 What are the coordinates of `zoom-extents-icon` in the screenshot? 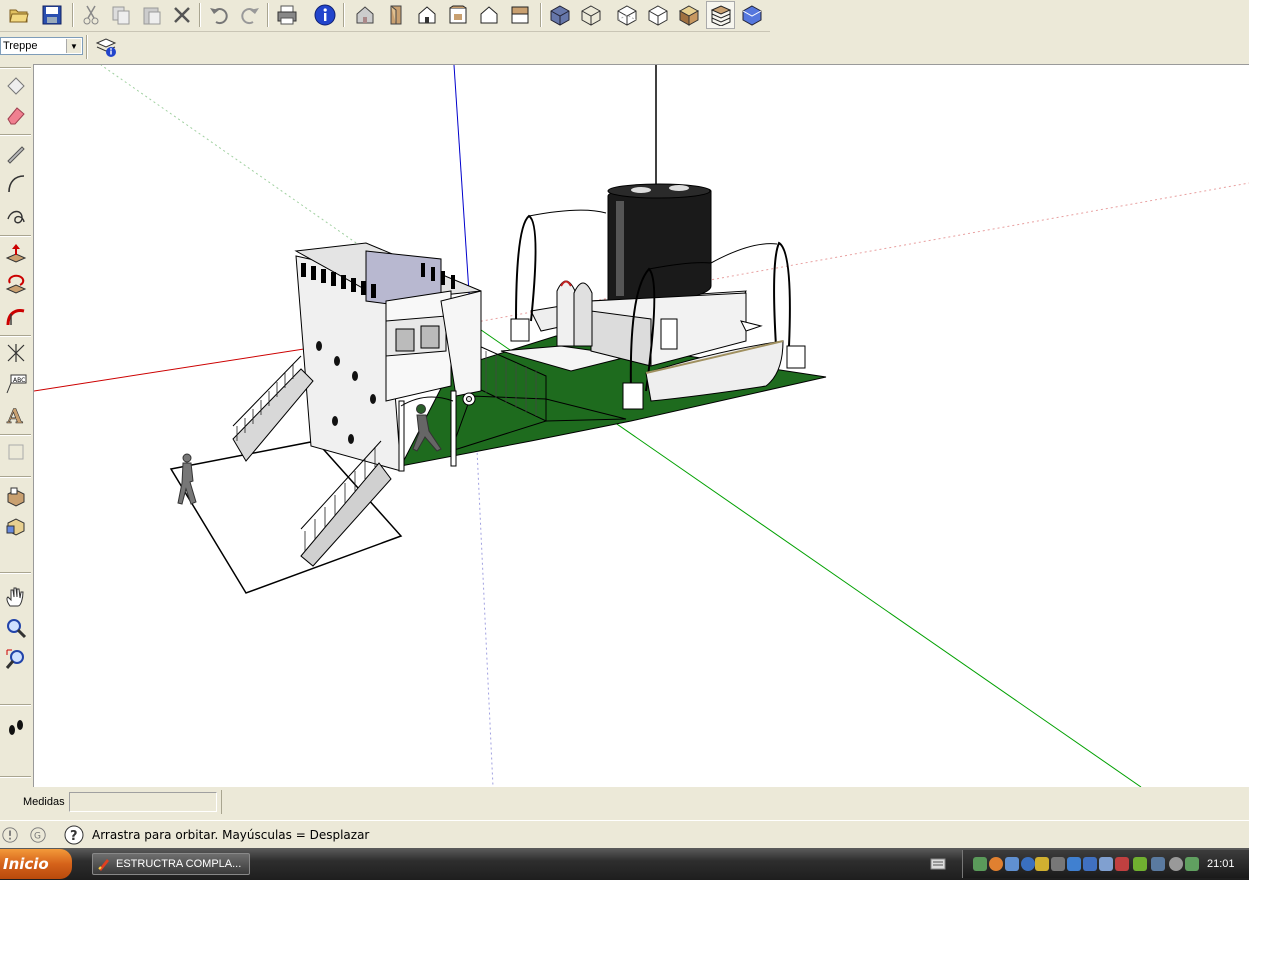 It's located at (15, 658).